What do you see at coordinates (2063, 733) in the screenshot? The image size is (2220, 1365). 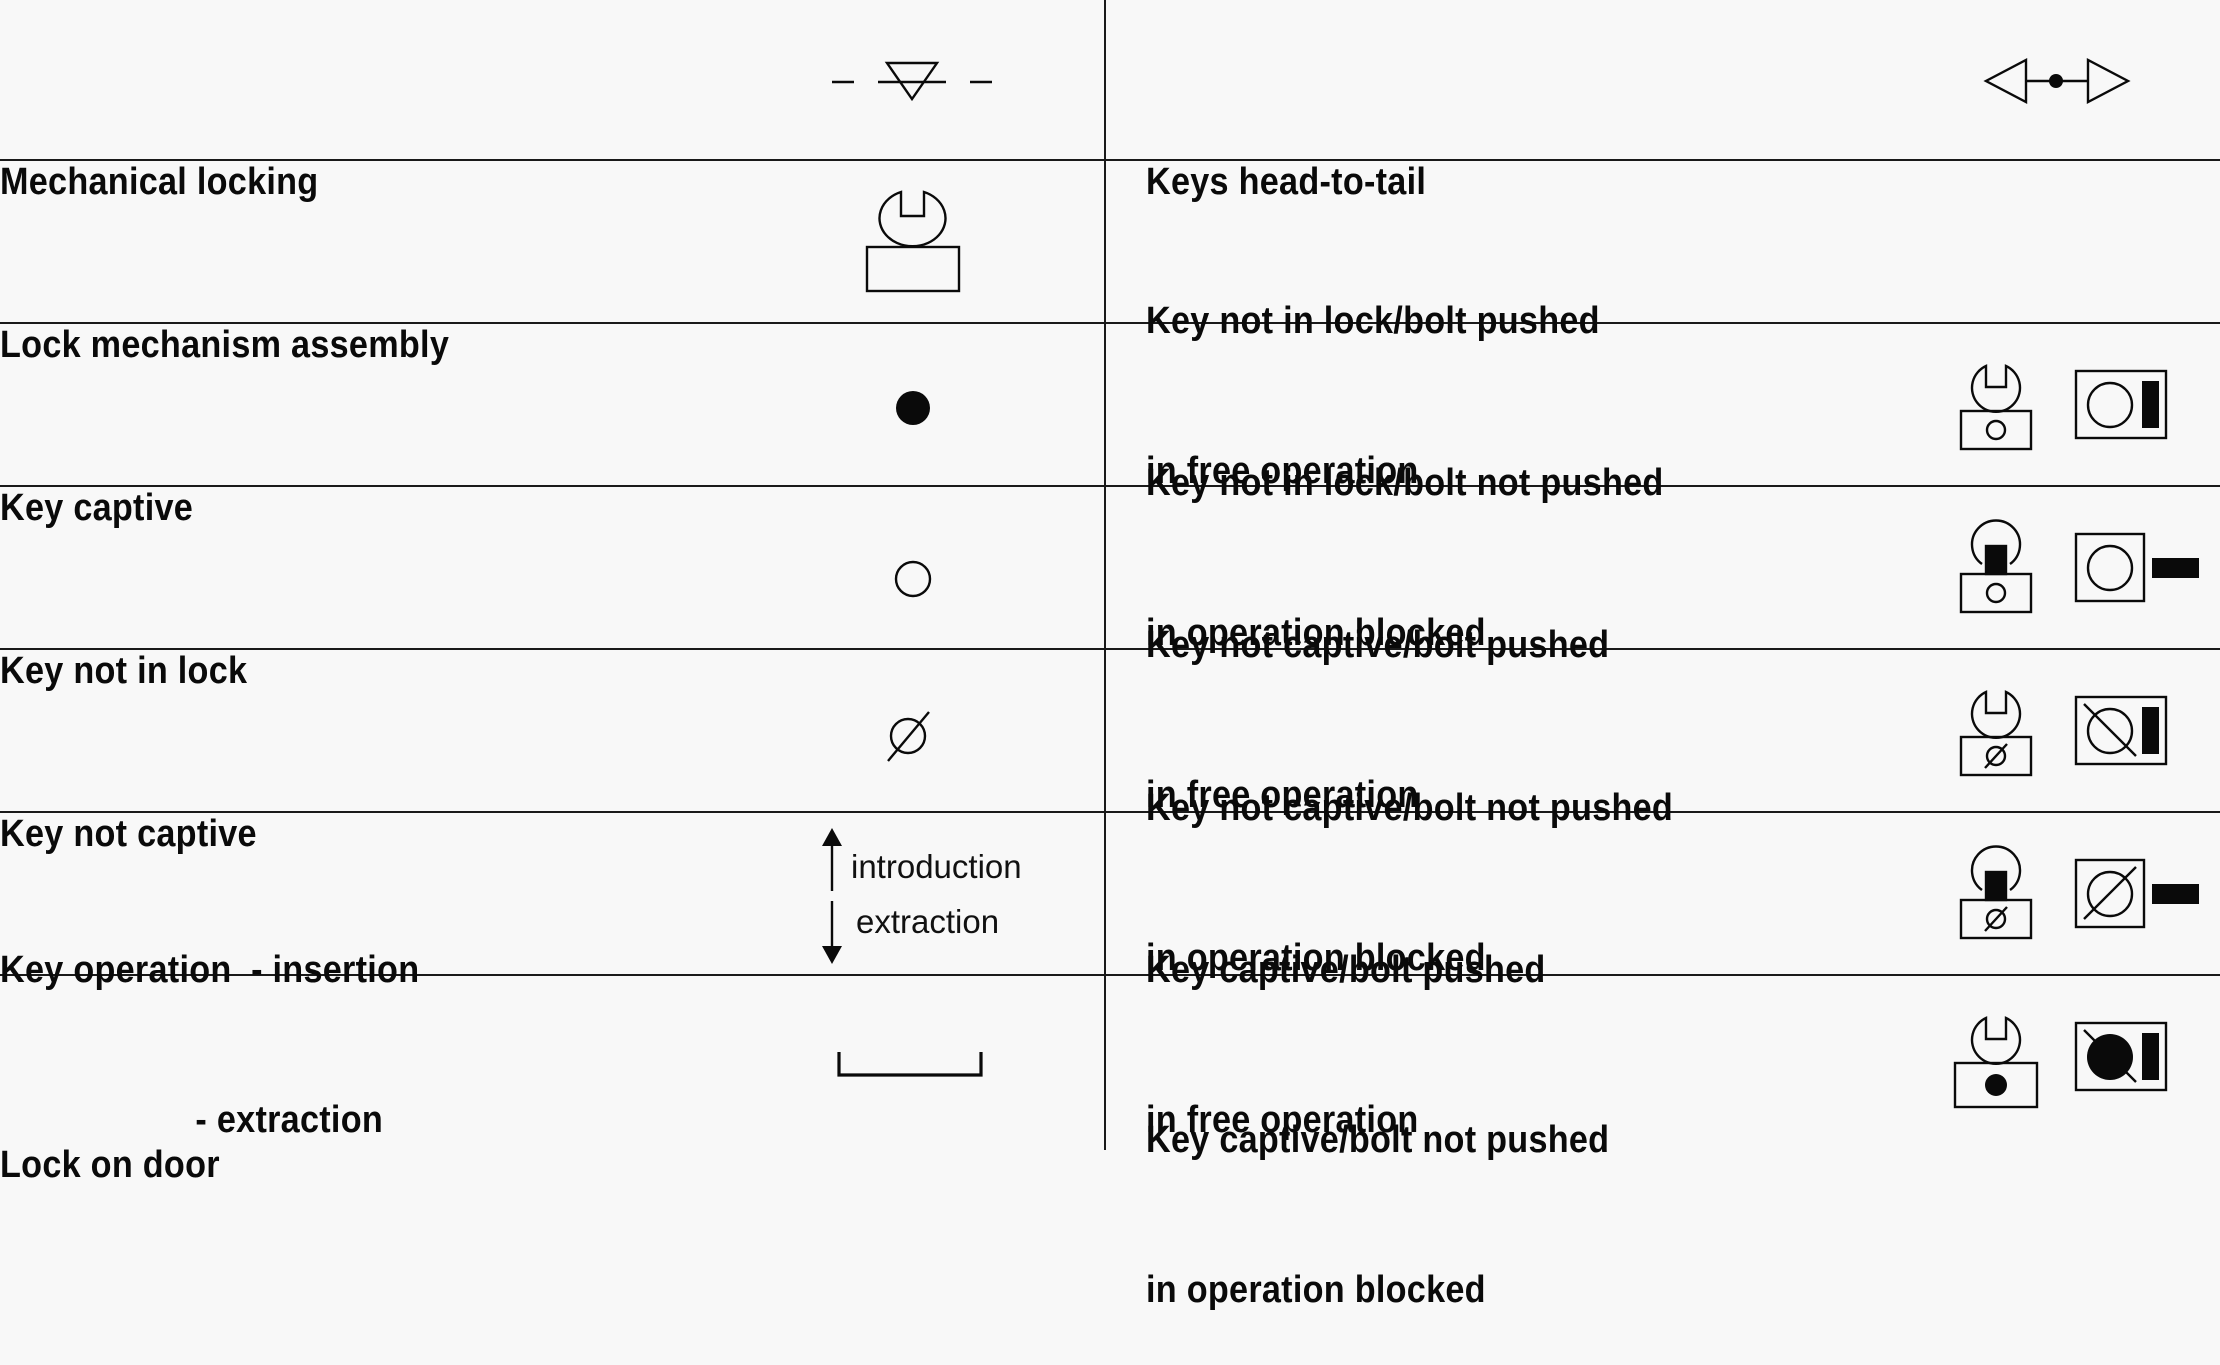 I see `key-not-captive-bolt-pushed-icon` at bounding box center [2063, 733].